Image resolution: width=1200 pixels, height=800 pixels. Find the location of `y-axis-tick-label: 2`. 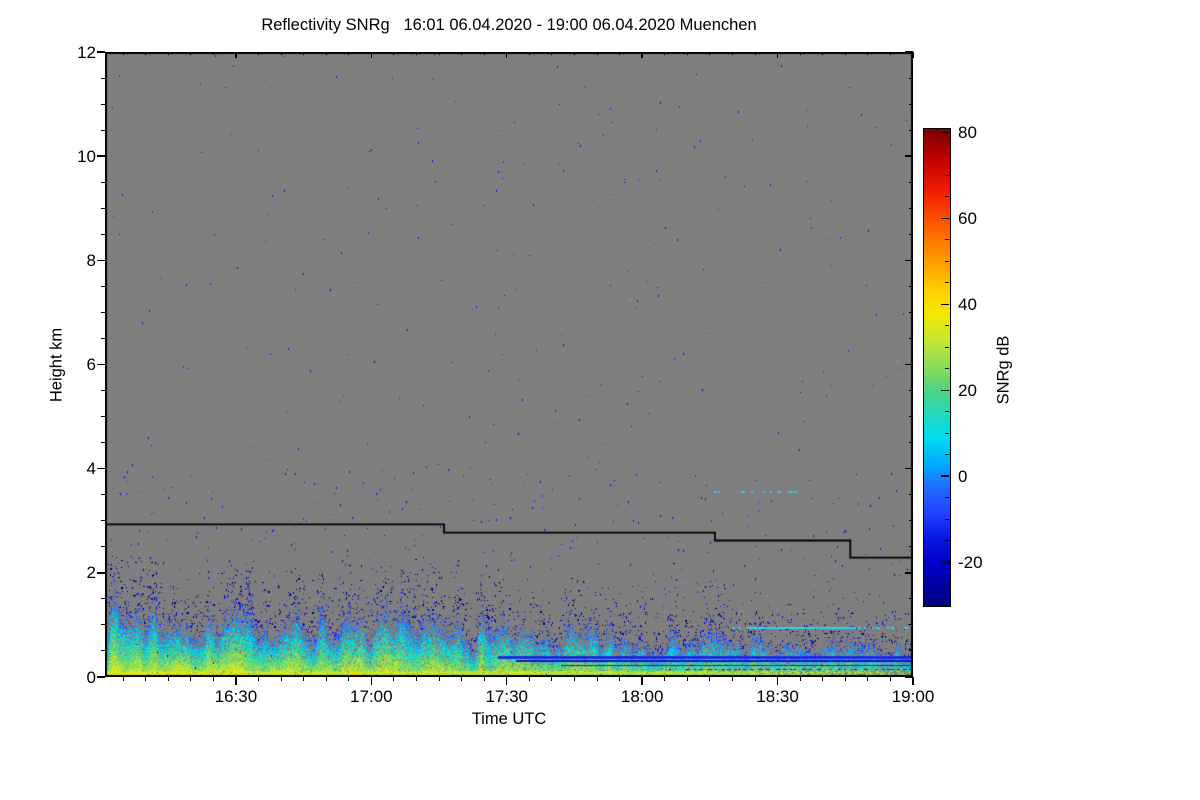

y-axis-tick-label: 2 is located at coordinates (91, 573).